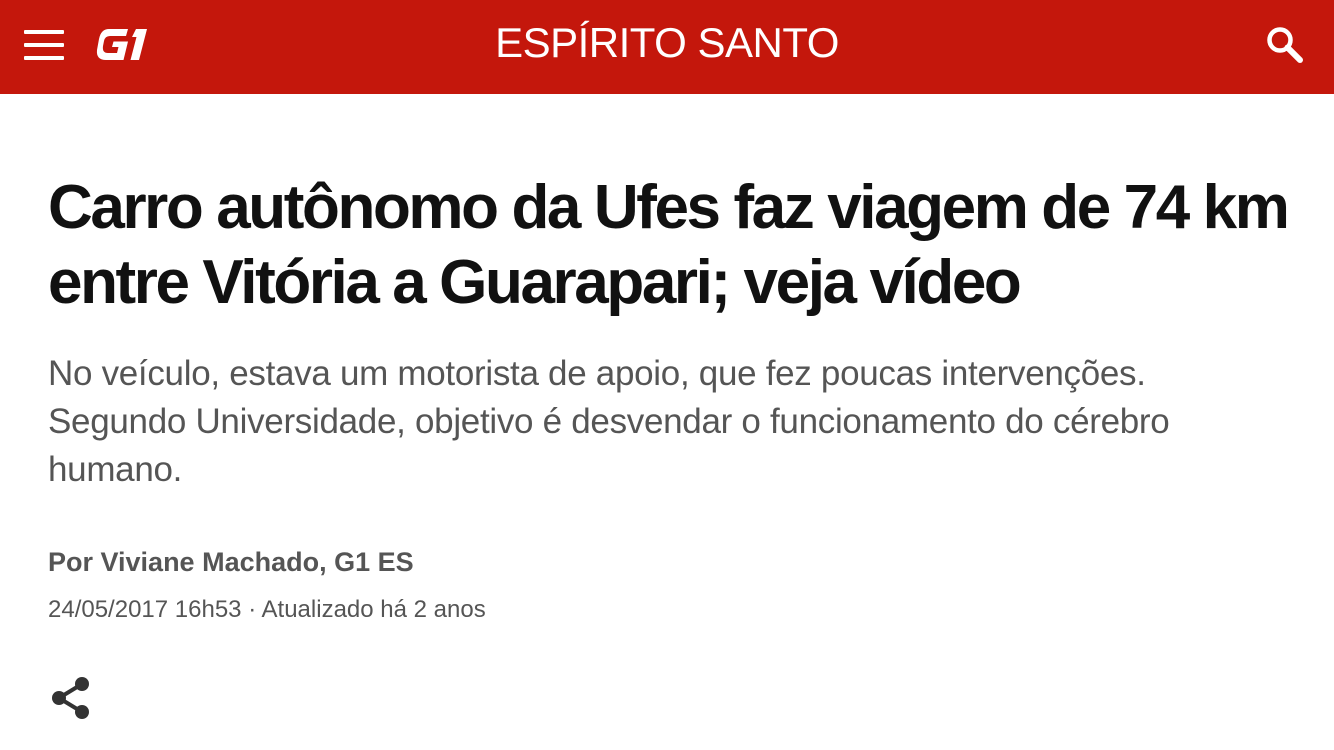 The height and width of the screenshot is (750, 1334). What do you see at coordinates (44, 45) in the screenshot?
I see `hamburger-menu-icon` at bounding box center [44, 45].